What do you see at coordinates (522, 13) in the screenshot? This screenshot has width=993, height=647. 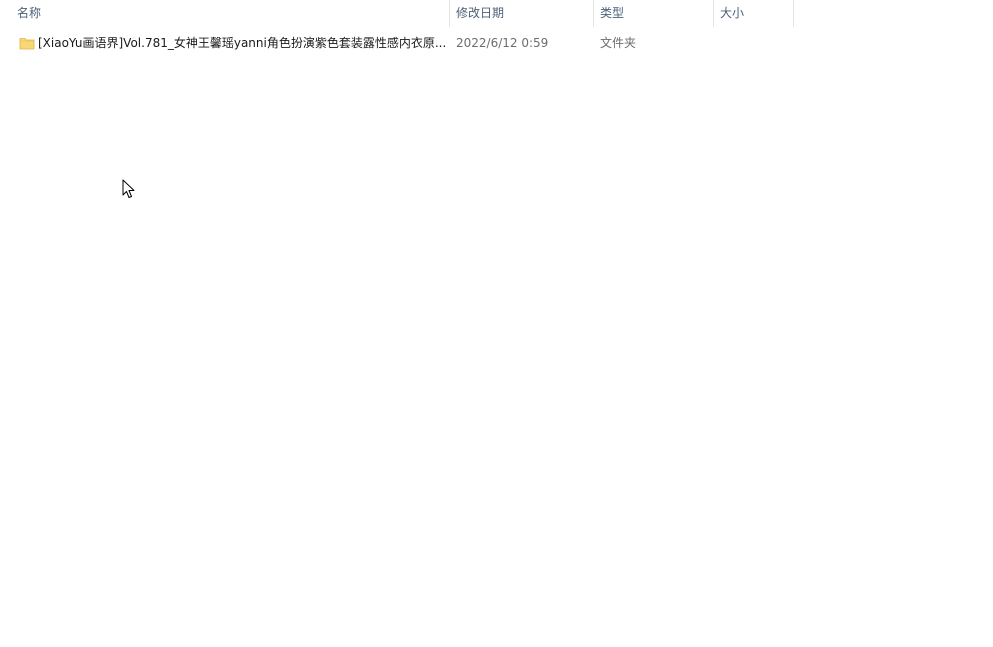 I see `column-header-date-modified: 修改日期` at bounding box center [522, 13].